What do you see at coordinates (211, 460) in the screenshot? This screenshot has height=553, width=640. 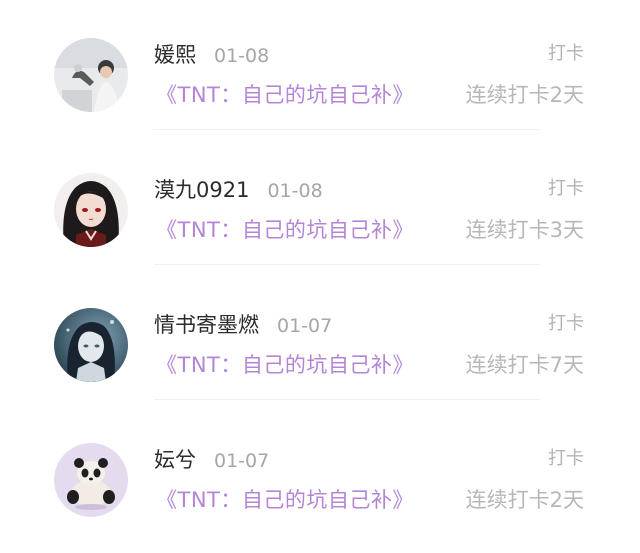 I see `username: 妘兮 01-07` at bounding box center [211, 460].